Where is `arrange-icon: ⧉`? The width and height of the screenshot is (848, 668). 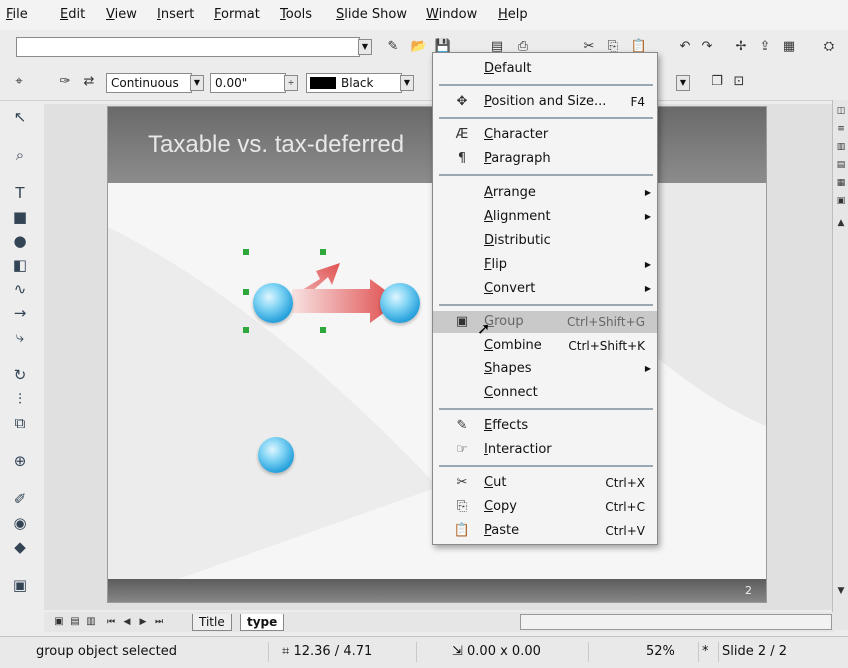
arrange-icon: ⧉ is located at coordinates (20, 423).